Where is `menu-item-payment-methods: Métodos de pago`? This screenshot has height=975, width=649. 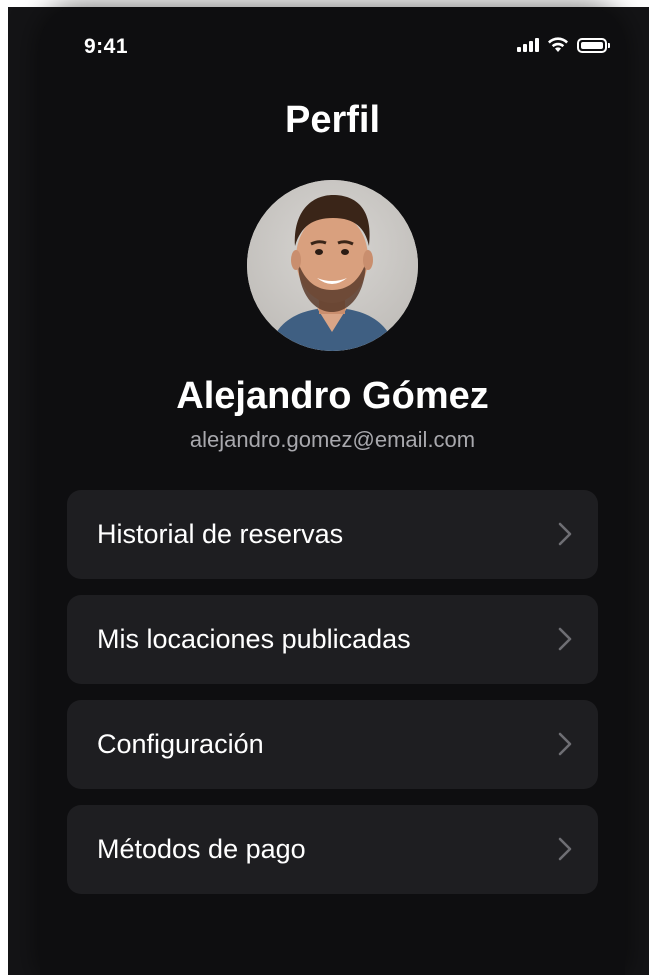 menu-item-payment-methods: Métodos de pago is located at coordinates (332, 849).